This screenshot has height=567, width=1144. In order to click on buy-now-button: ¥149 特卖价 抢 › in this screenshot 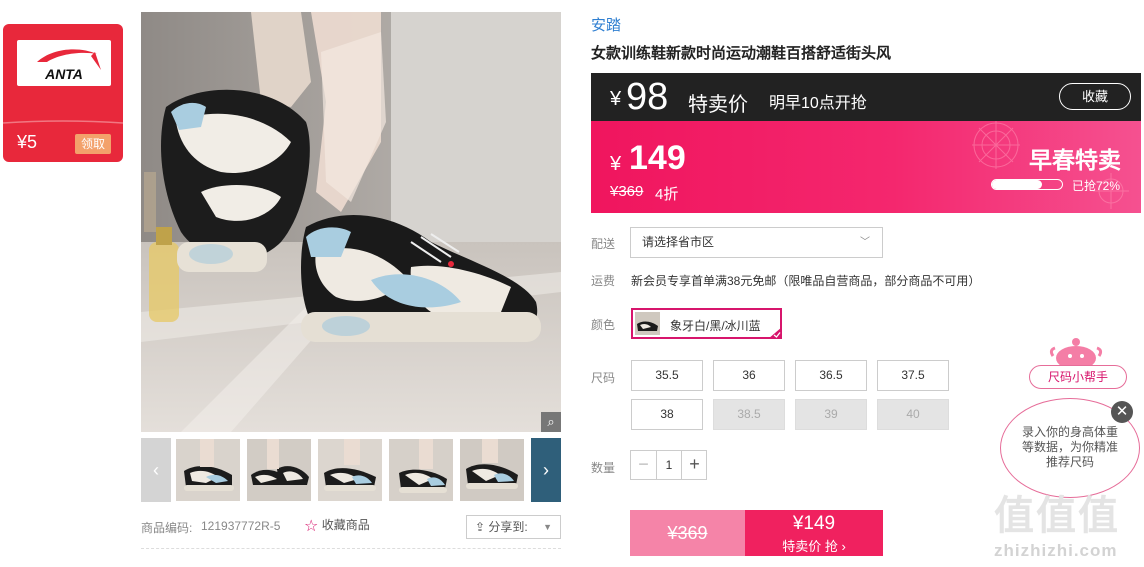, I will do `click(814, 533)`.